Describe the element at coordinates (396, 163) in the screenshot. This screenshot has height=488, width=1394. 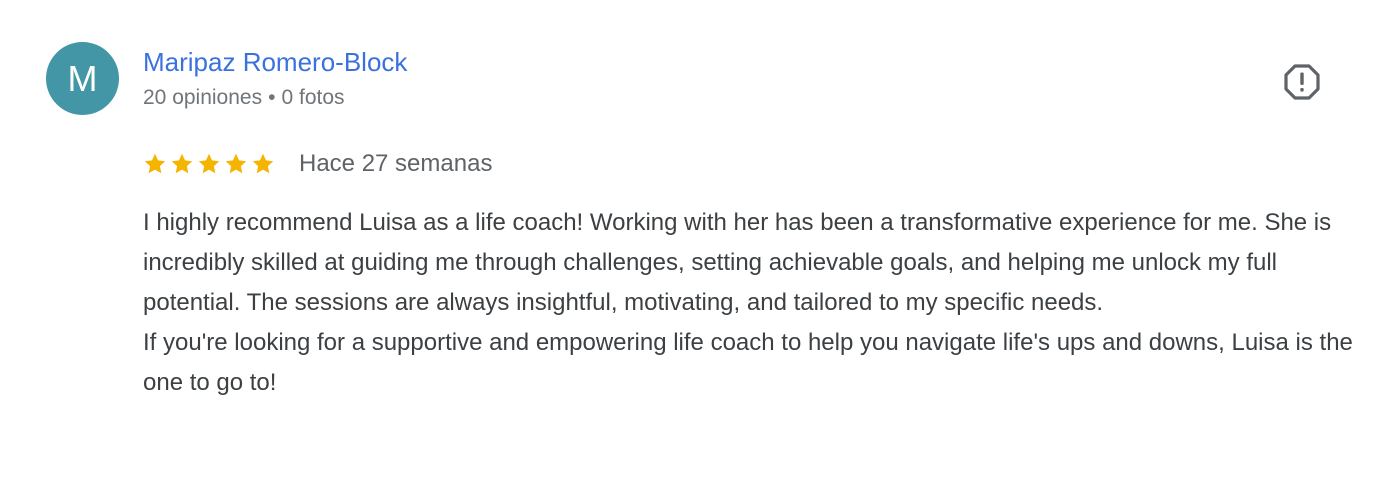
I see `review-date: Hace 27 semanas` at that location.